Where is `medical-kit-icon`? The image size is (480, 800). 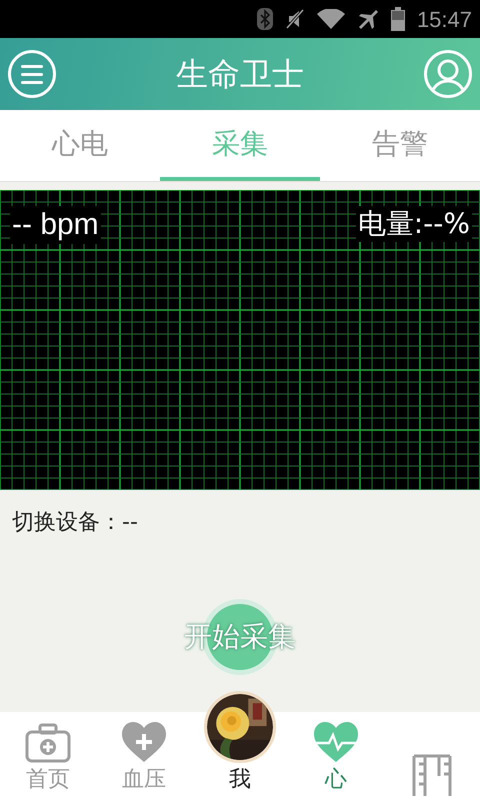 medical-kit-icon is located at coordinates (48, 743).